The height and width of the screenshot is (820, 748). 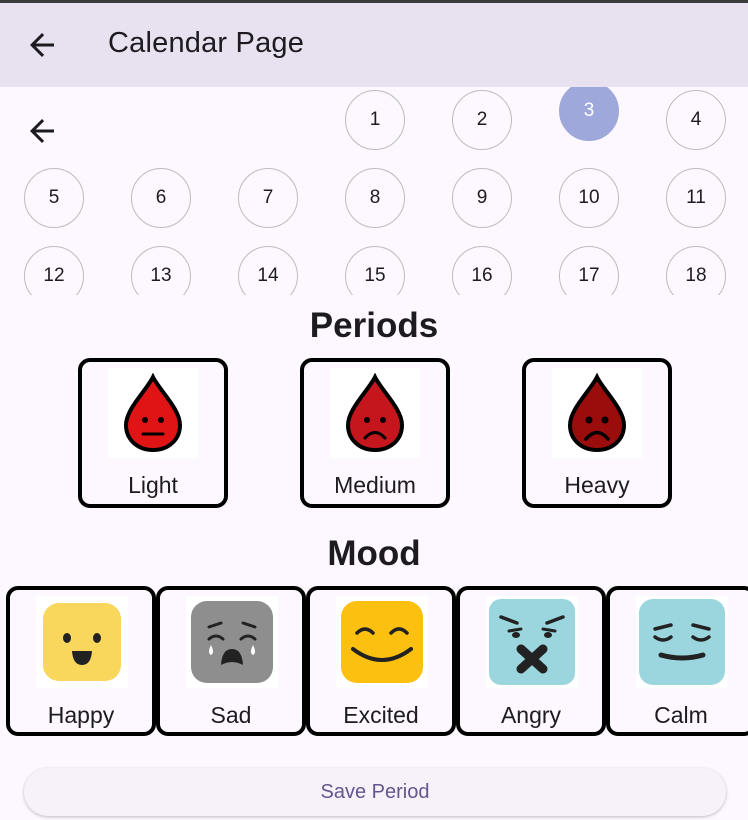 I want to click on period-option-heavy: Heavy, so click(x=597, y=433).